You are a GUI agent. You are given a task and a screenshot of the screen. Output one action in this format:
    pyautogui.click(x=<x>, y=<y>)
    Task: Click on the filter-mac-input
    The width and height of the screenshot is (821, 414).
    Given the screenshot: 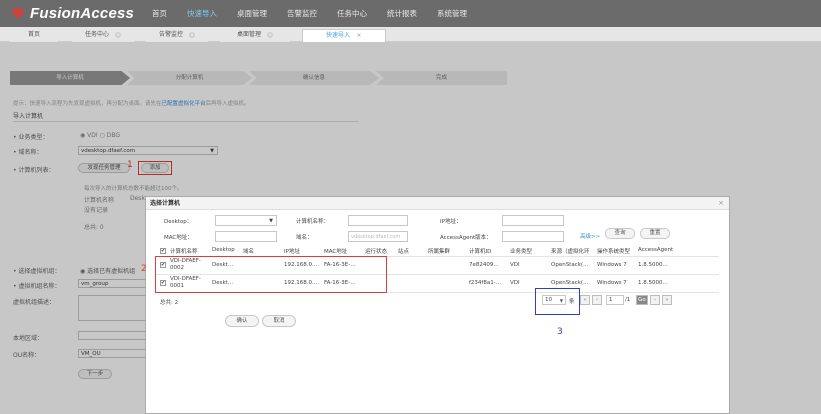 What is the action you would take?
    pyautogui.click(x=246, y=236)
    